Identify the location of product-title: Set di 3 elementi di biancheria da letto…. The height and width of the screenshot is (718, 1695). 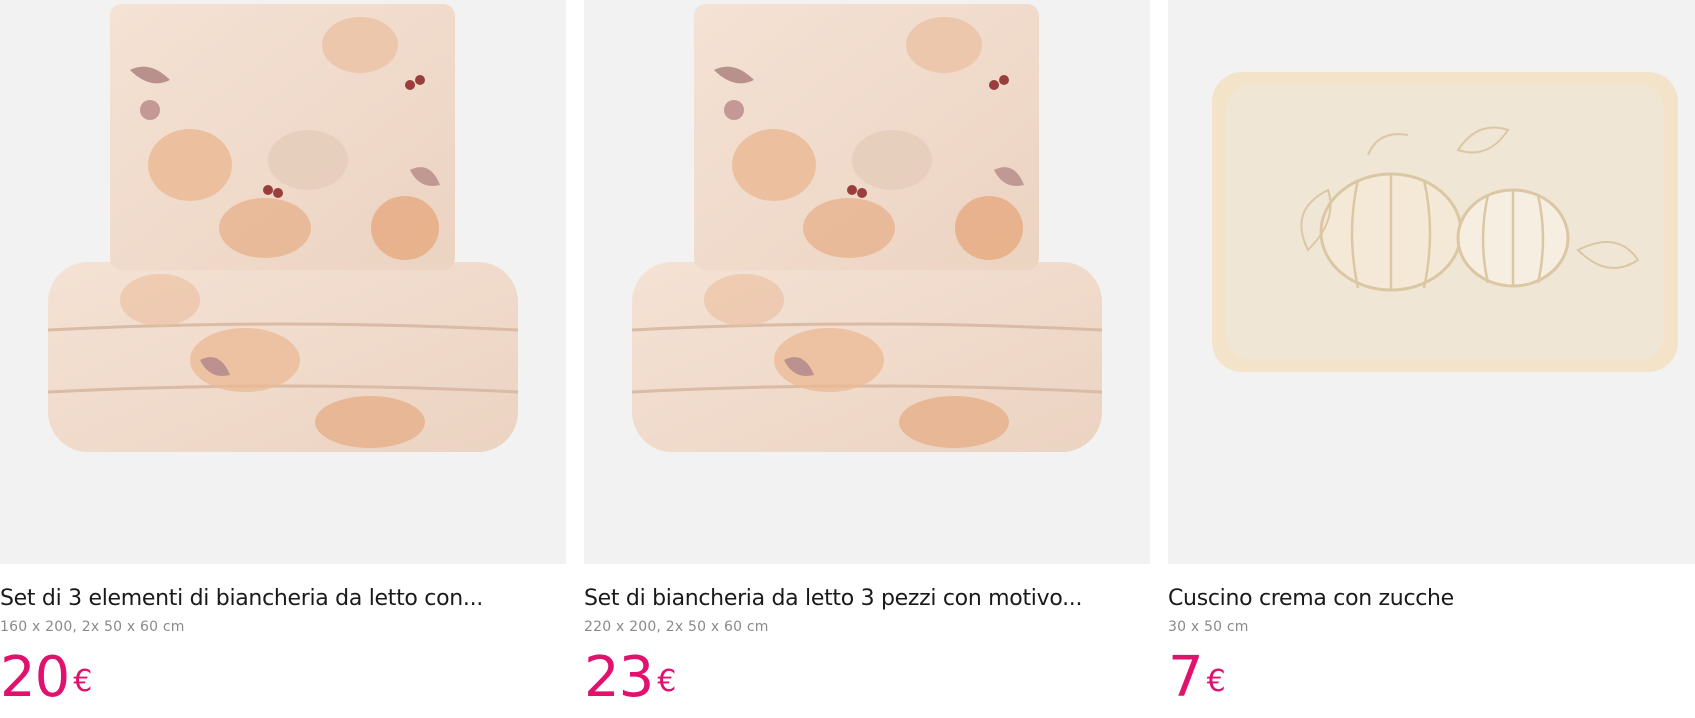
(283, 599).